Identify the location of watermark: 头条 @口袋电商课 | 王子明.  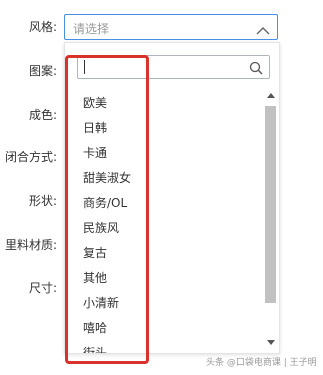
(261, 363).